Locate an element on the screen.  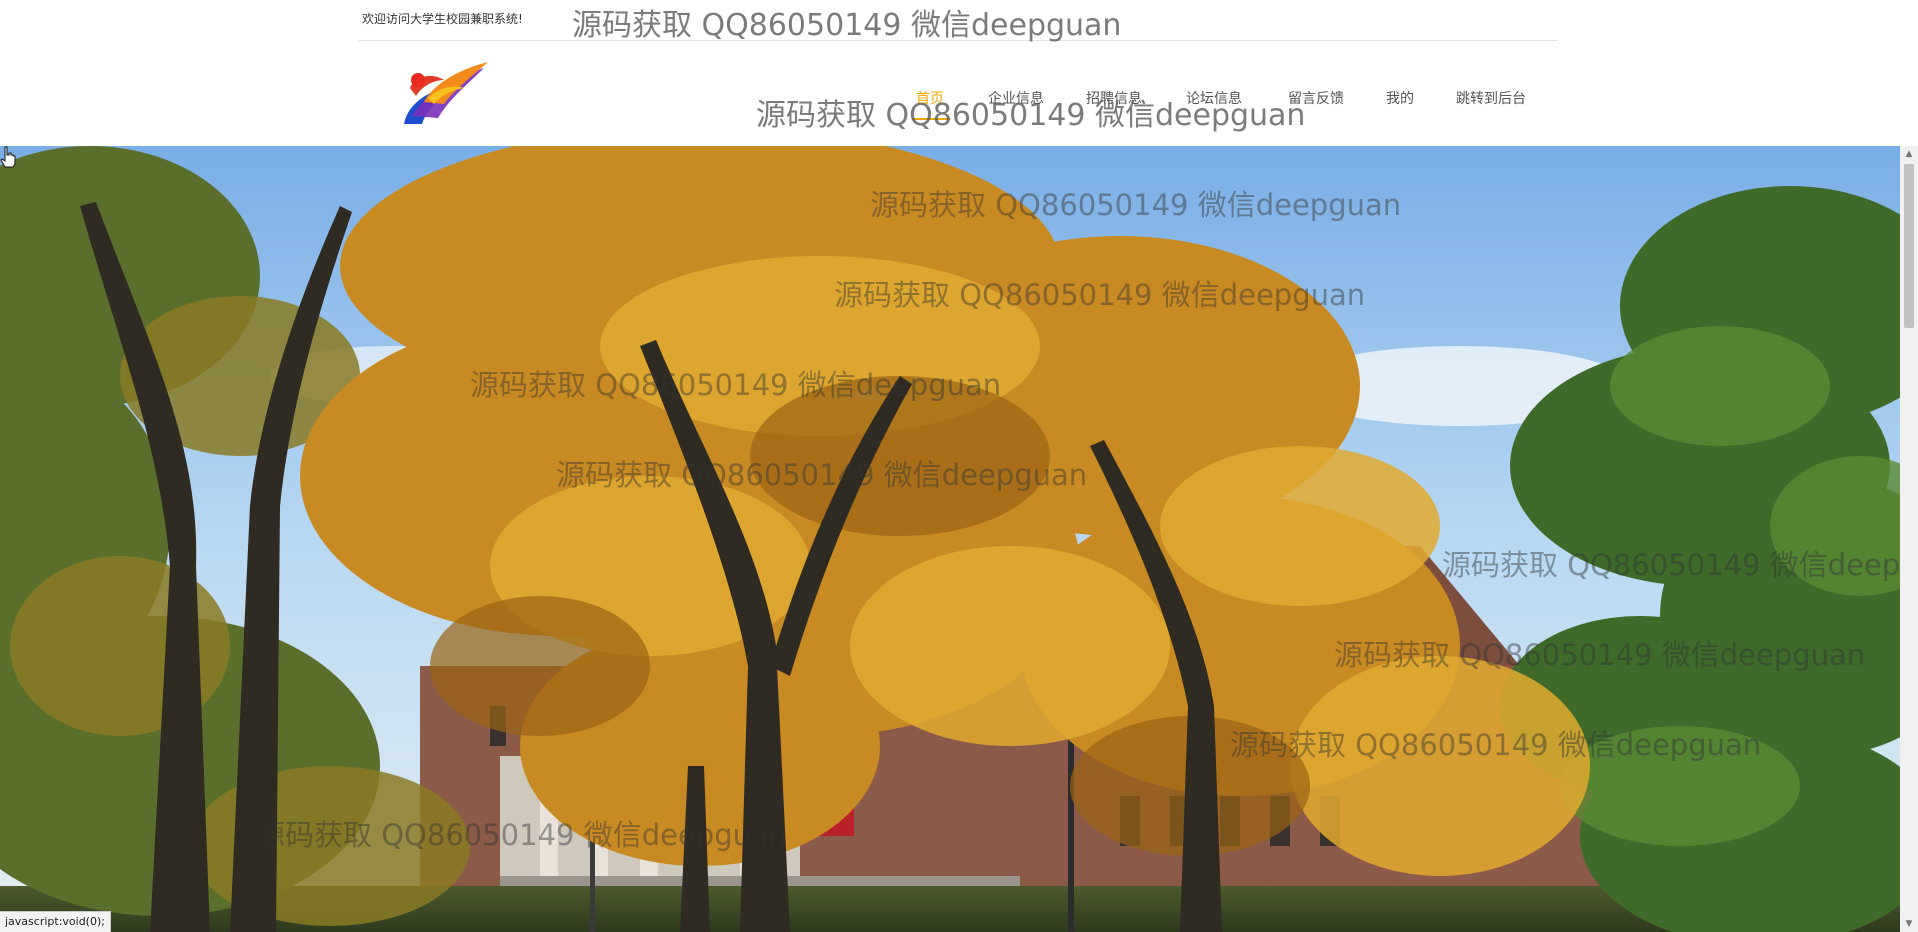
vertical-scrollbar: ▲ ▼ is located at coordinates (1909, 539).